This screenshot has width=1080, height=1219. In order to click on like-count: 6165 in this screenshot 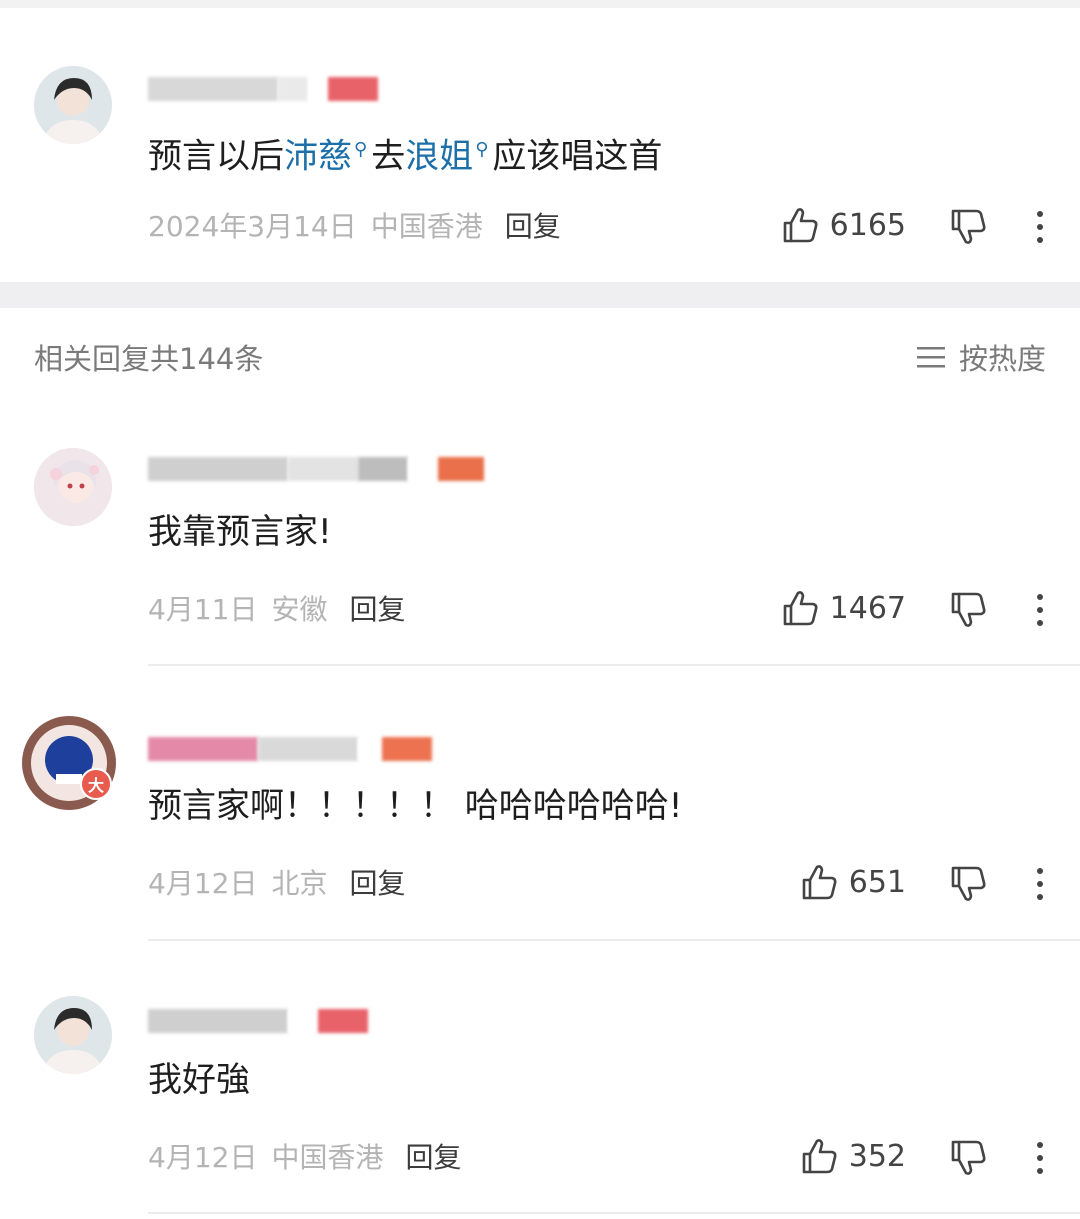, I will do `click(867, 225)`.